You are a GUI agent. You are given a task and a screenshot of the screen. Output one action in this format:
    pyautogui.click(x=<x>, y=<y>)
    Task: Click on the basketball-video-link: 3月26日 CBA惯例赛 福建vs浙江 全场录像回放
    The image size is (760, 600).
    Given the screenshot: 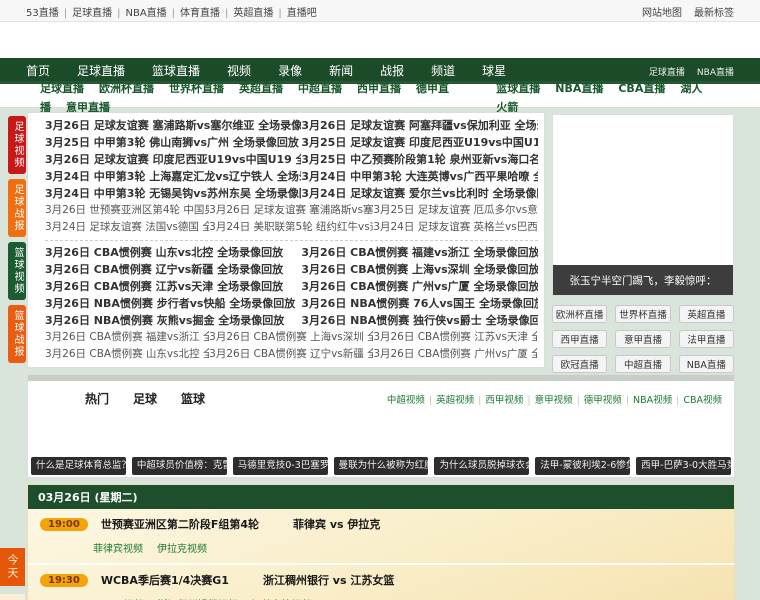 What is the action you would take?
    pyautogui.click(x=419, y=252)
    